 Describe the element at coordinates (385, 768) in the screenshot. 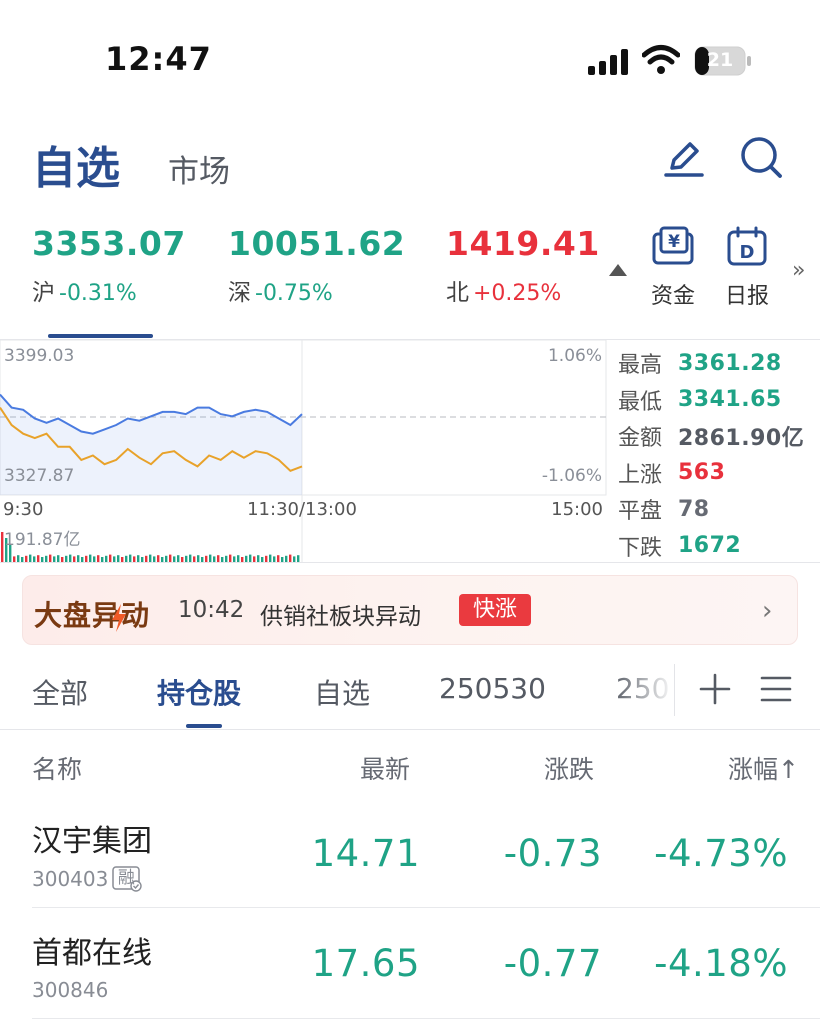

I see `col-header-latest: 最新` at that location.